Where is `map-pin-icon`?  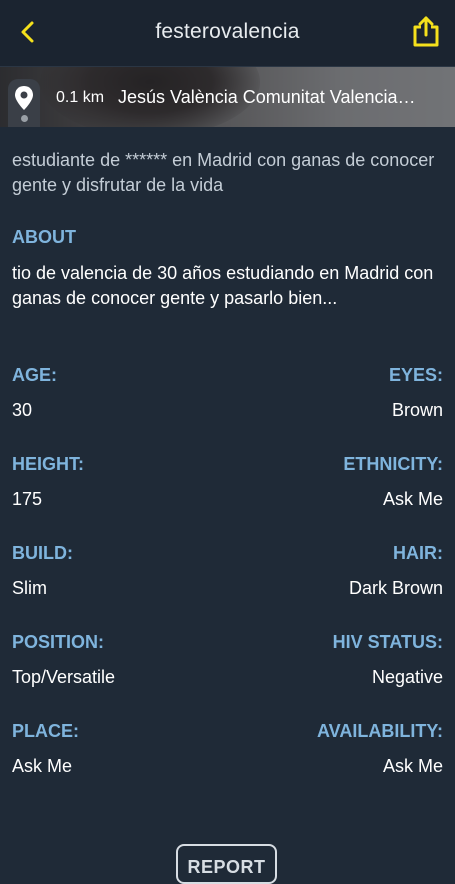
map-pin-icon is located at coordinates (24, 98).